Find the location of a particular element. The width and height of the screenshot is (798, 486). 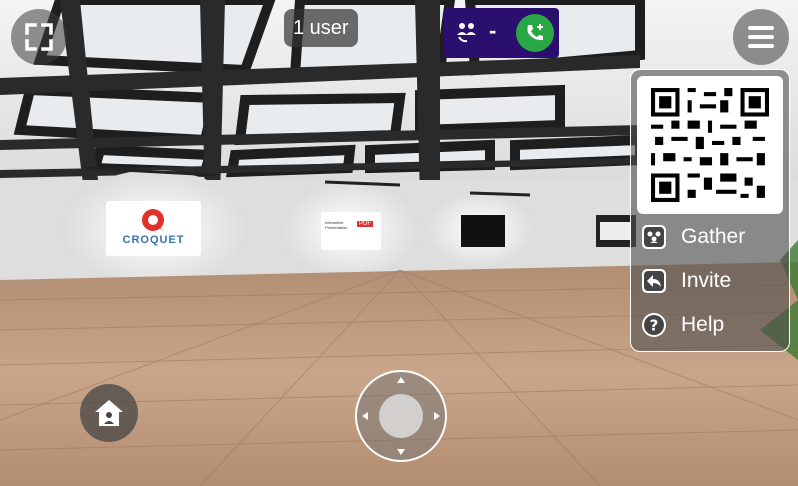

participants-icon is located at coordinates (466, 33).